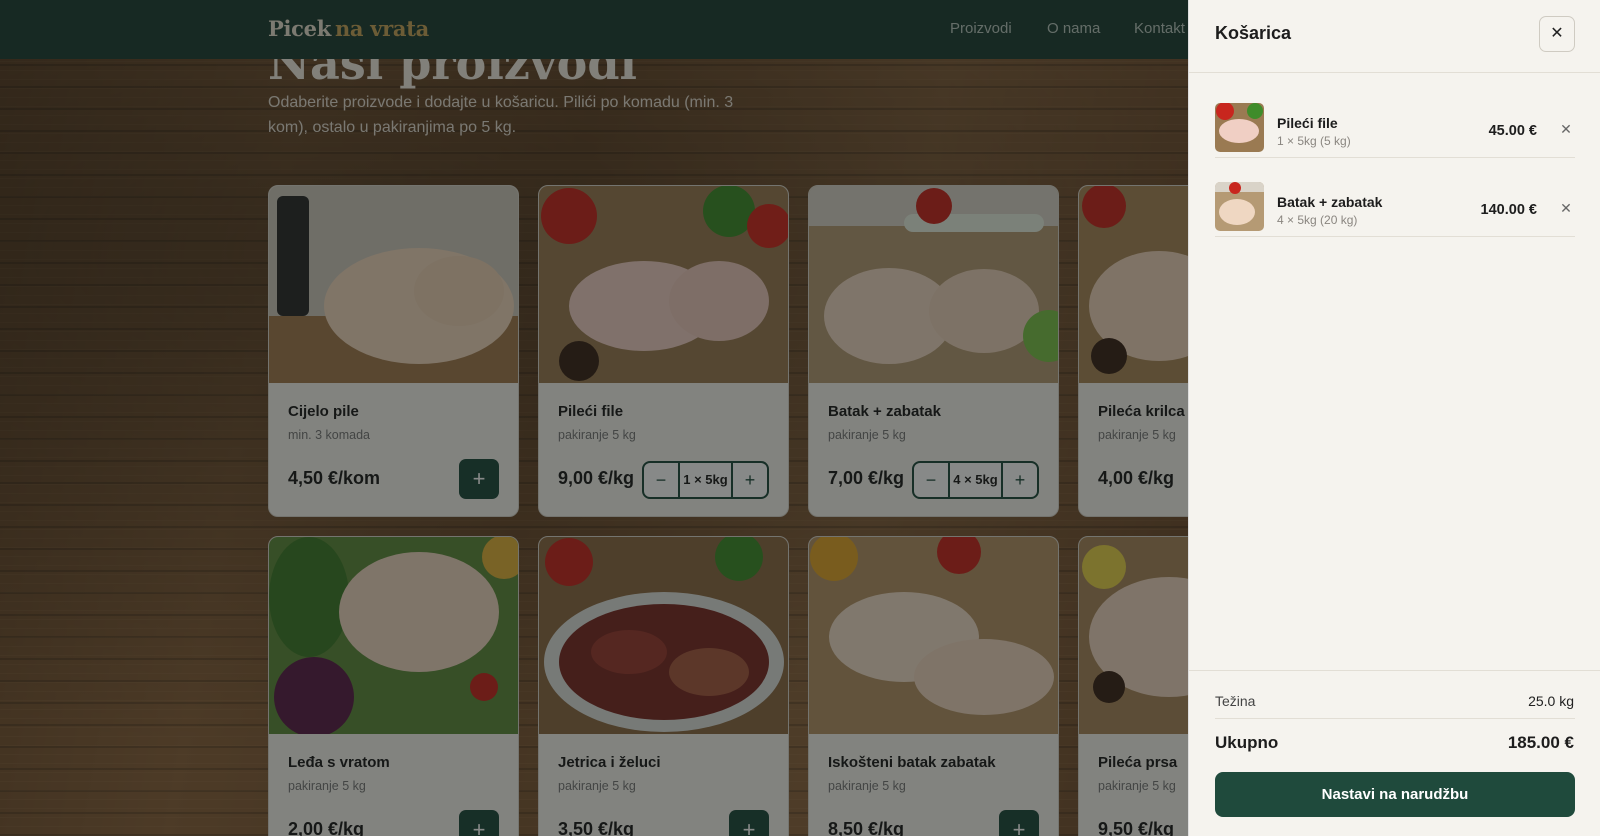 The height and width of the screenshot is (836, 1600). What do you see at coordinates (1317, 220) in the screenshot?
I see `cart-item-quantity: 4 × 5kg (20 kg)` at bounding box center [1317, 220].